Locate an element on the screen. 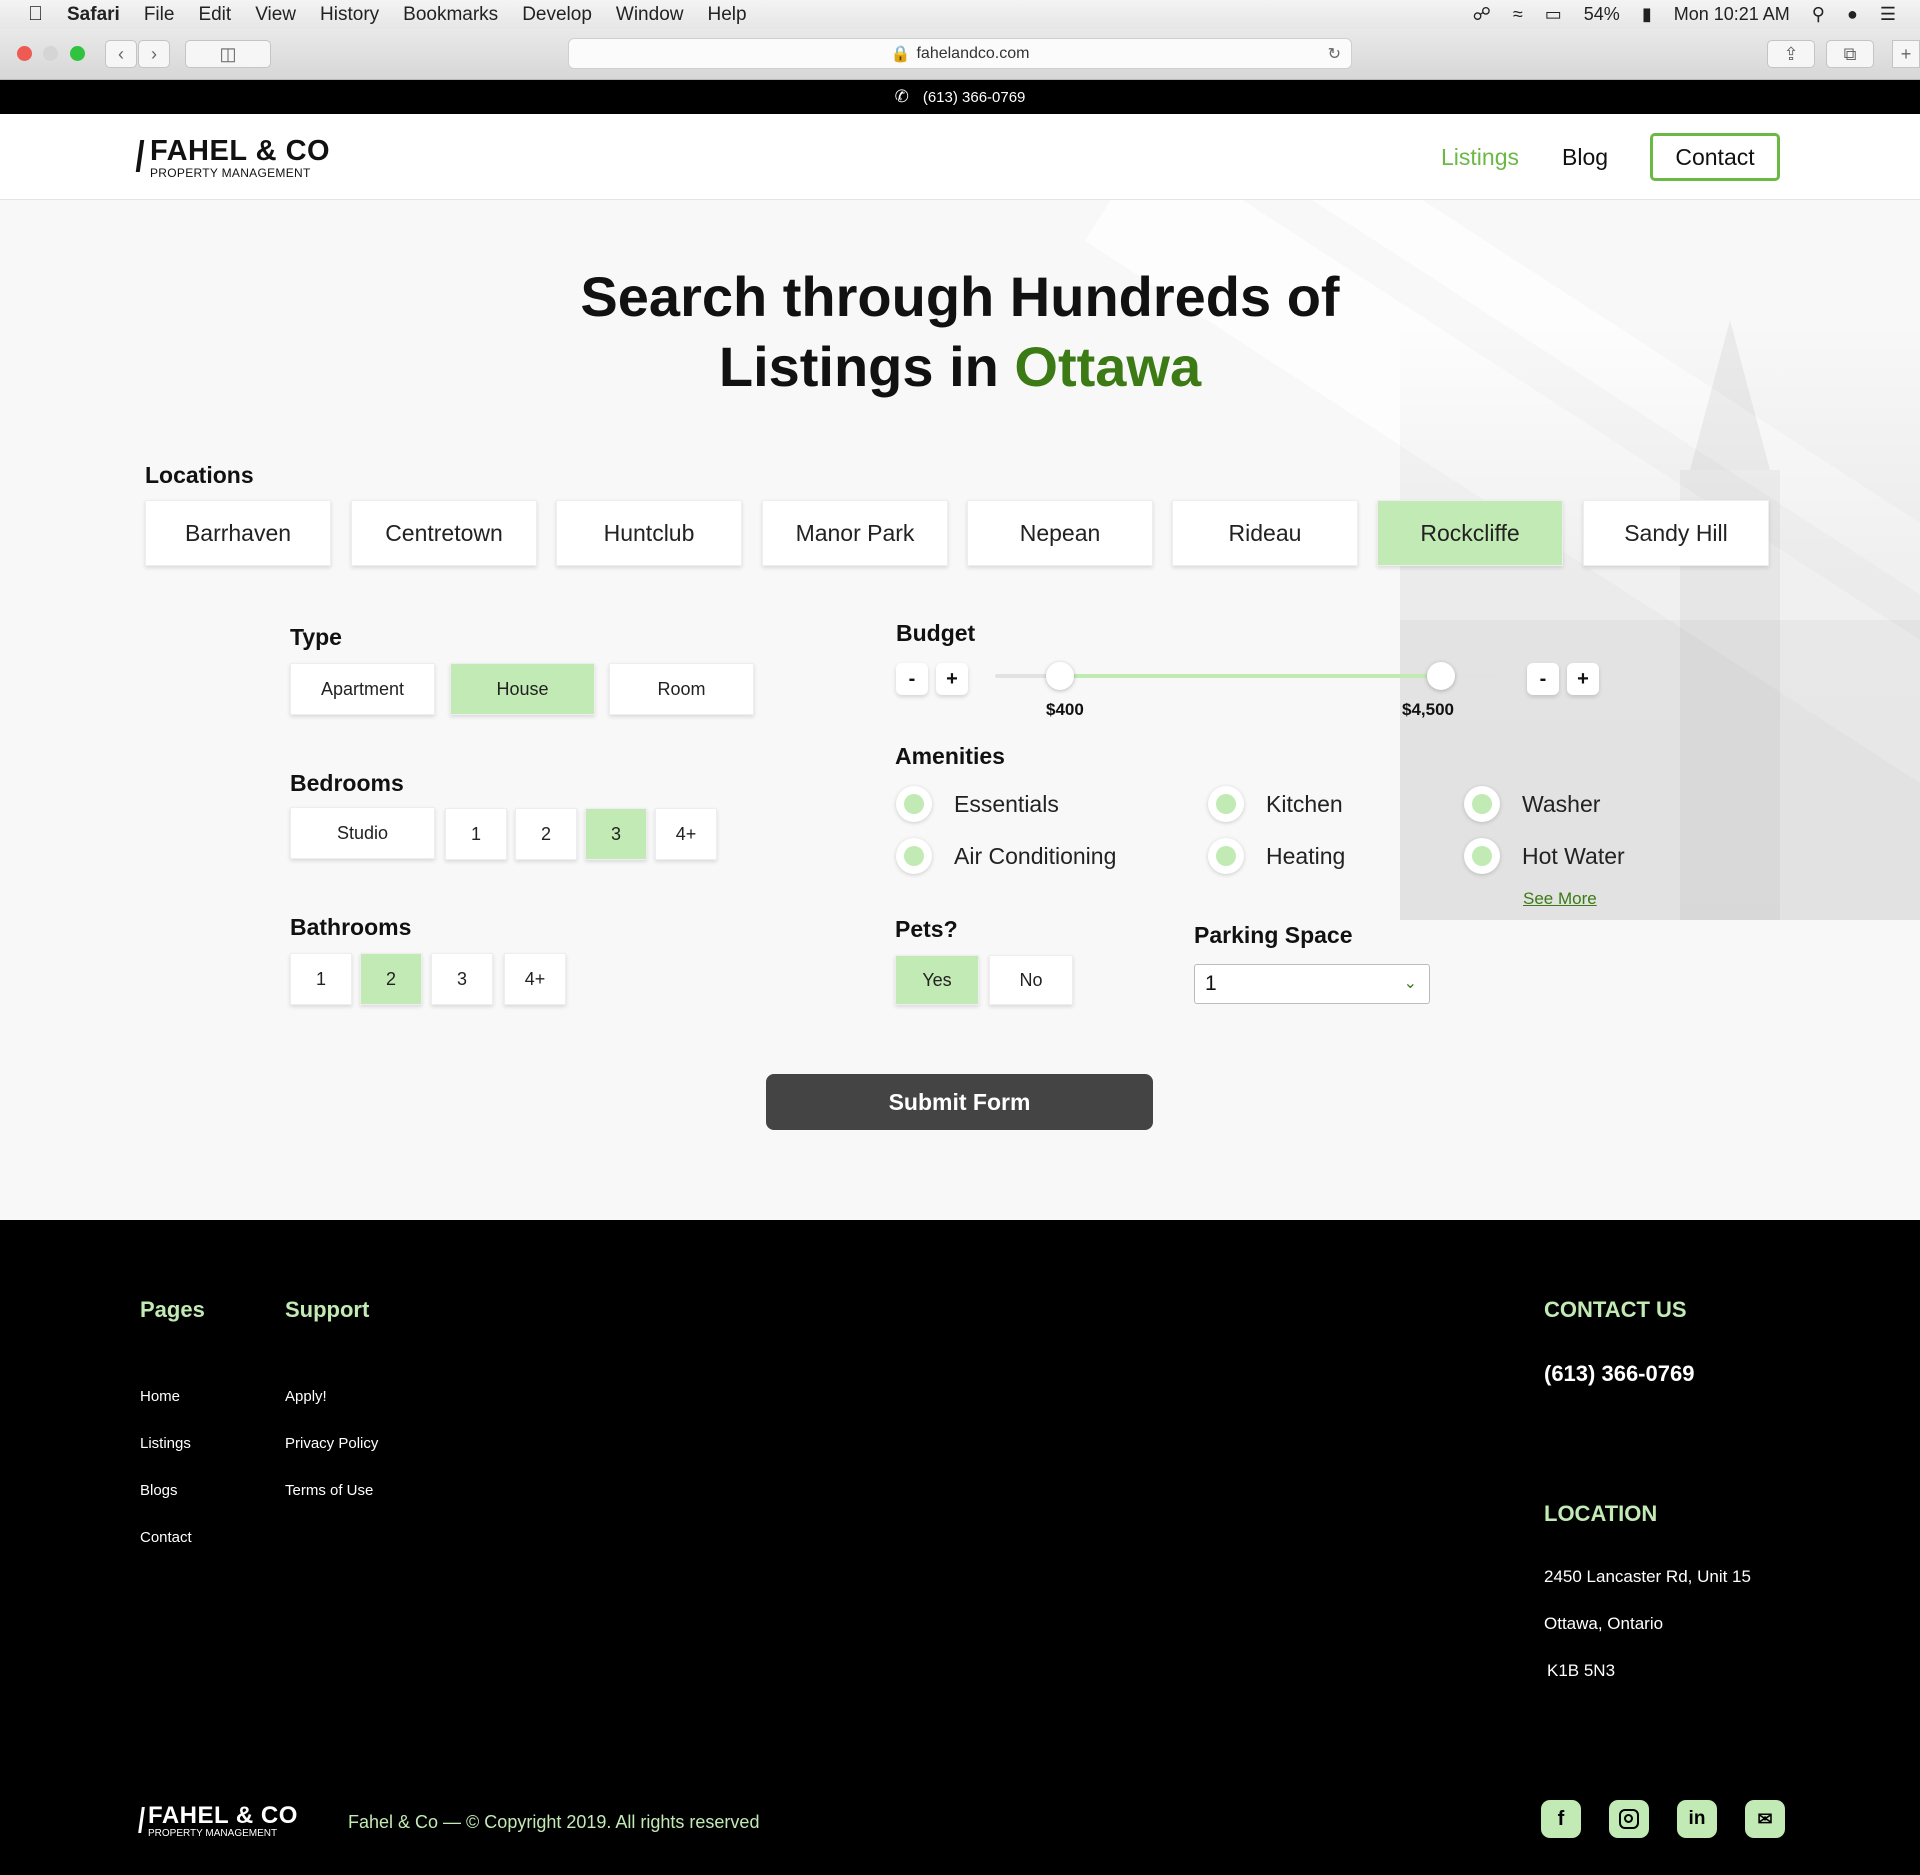 This screenshot has height=1875, width=1920. mail-icon: ✉ is located at coordinates (1765, 1819).